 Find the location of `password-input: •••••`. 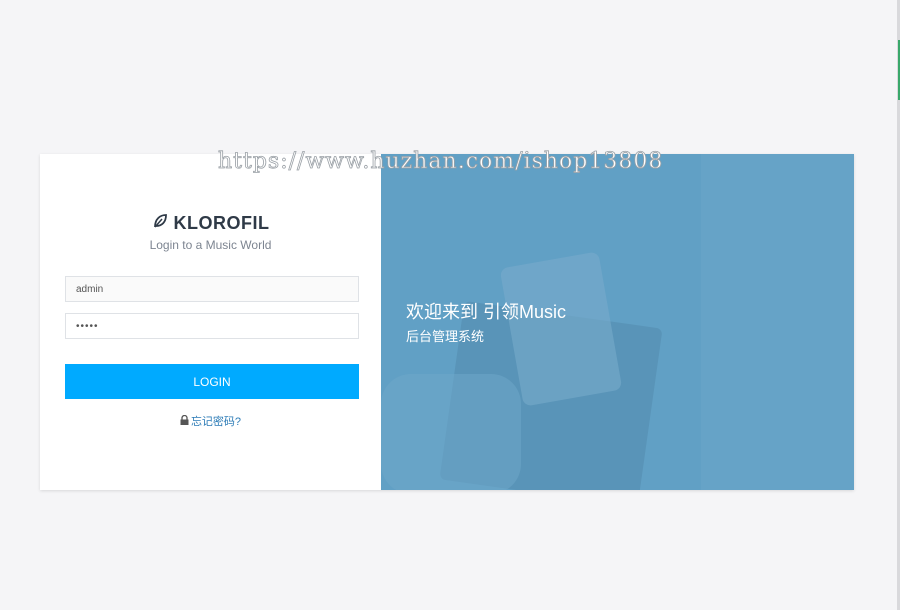

password-input: ••••• is located at coordinates (212, 326).